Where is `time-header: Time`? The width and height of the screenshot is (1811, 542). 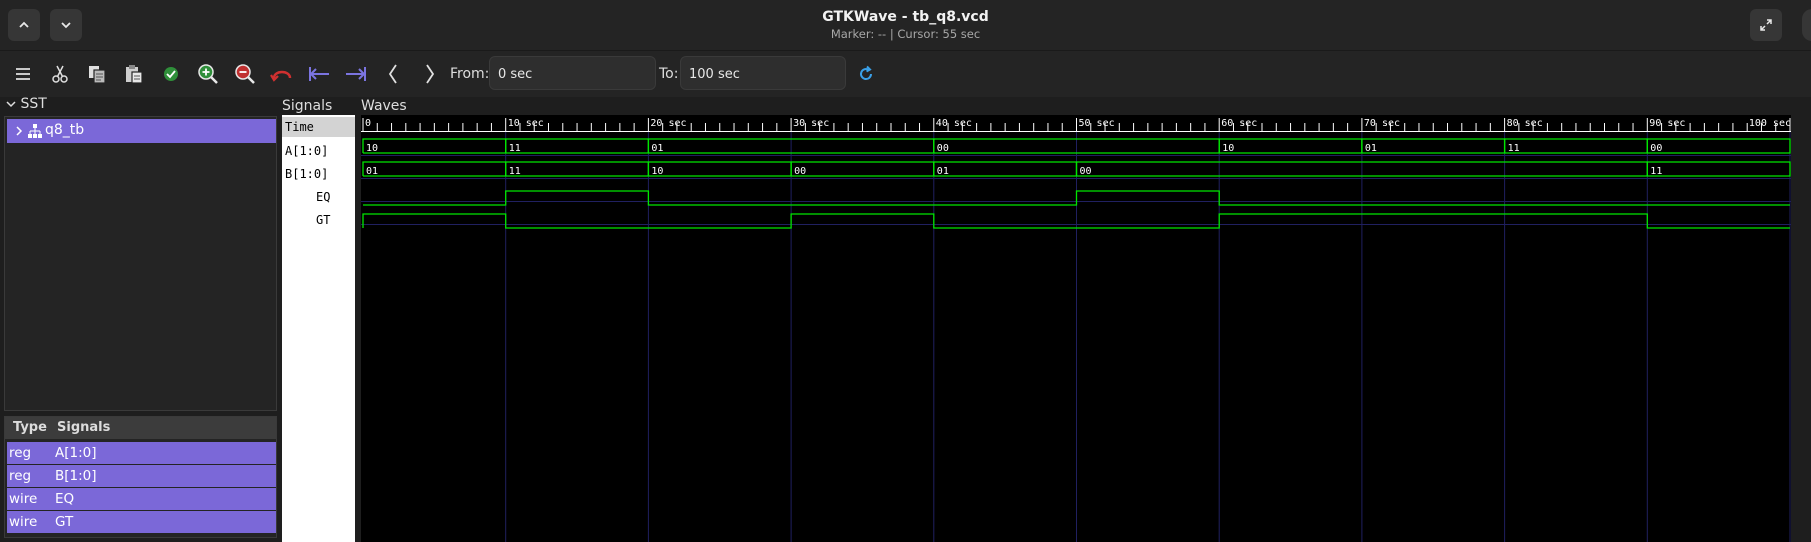
time-header: Time is located at coordinates (318, 127).